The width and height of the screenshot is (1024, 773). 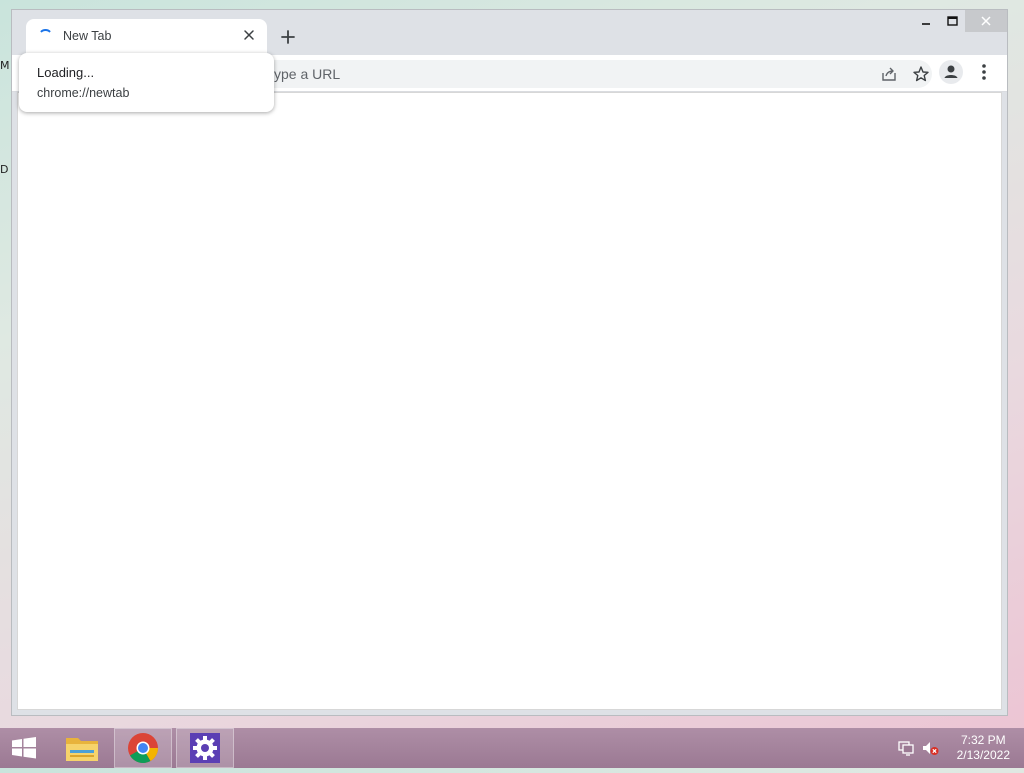 What do you see at coordinates (307, 74) in the screenshot?
I see `address-bar-placeholder: ype a URL` at bounding box center [307, 74].